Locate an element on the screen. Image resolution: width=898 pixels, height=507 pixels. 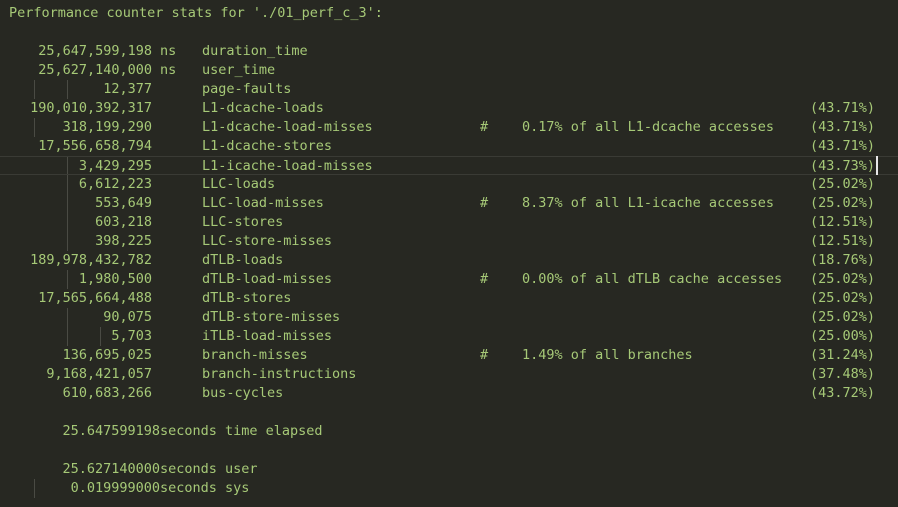
stat-event: user_time is located at coordinates (239, 70).